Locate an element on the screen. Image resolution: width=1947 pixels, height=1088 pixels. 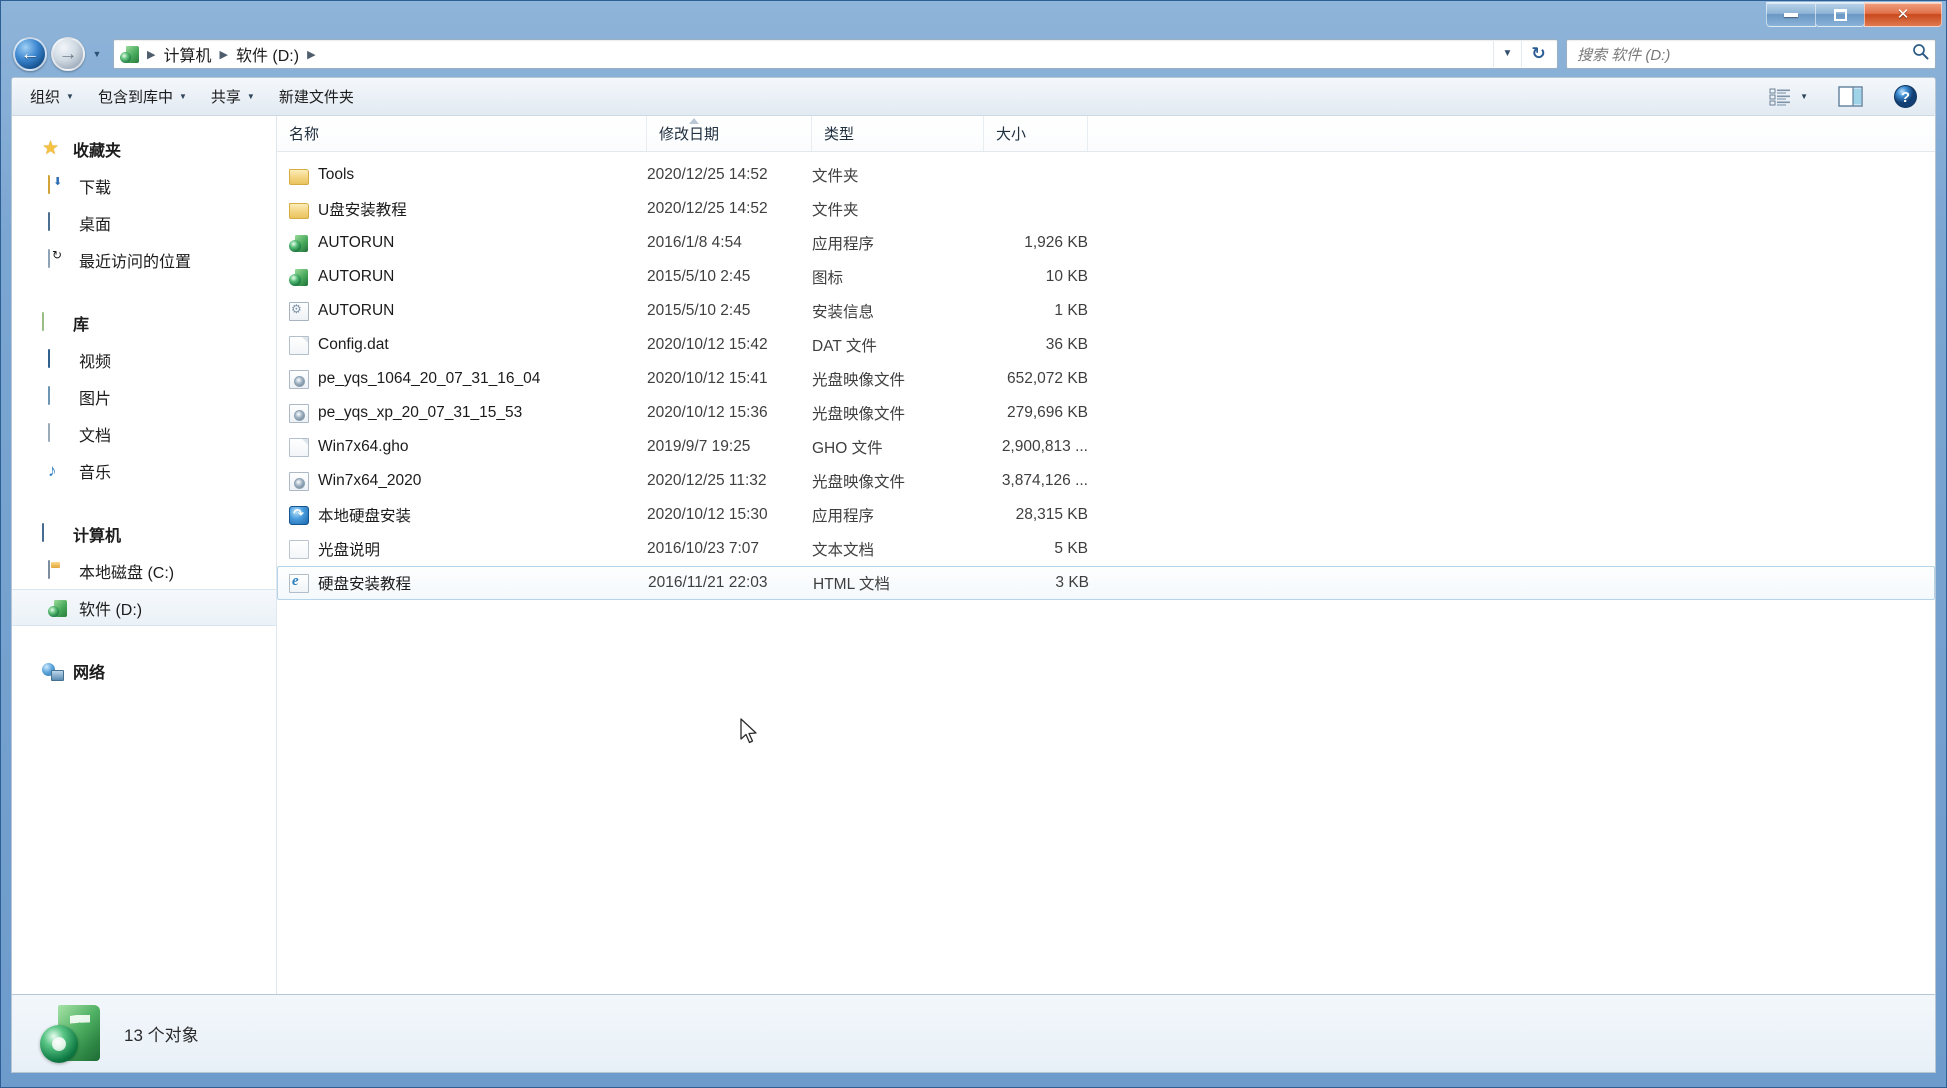
file-type-cell: 文本文档 is located at coordinates (843, 550).